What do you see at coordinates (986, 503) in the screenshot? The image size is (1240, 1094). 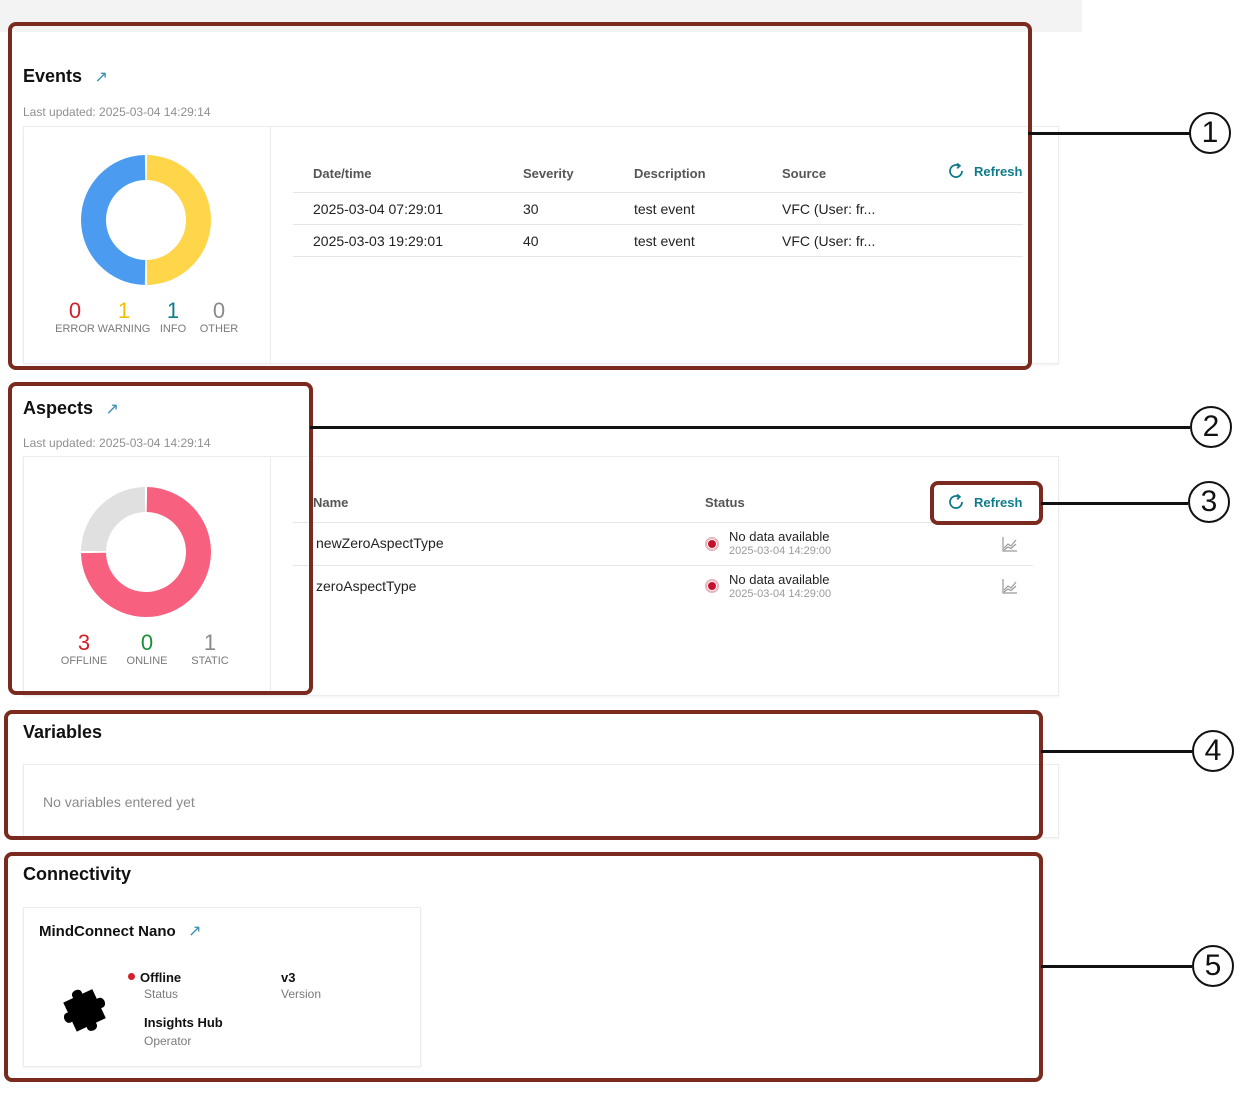 I see `highlight-frame-refresh` at bounding box center [986, 503].